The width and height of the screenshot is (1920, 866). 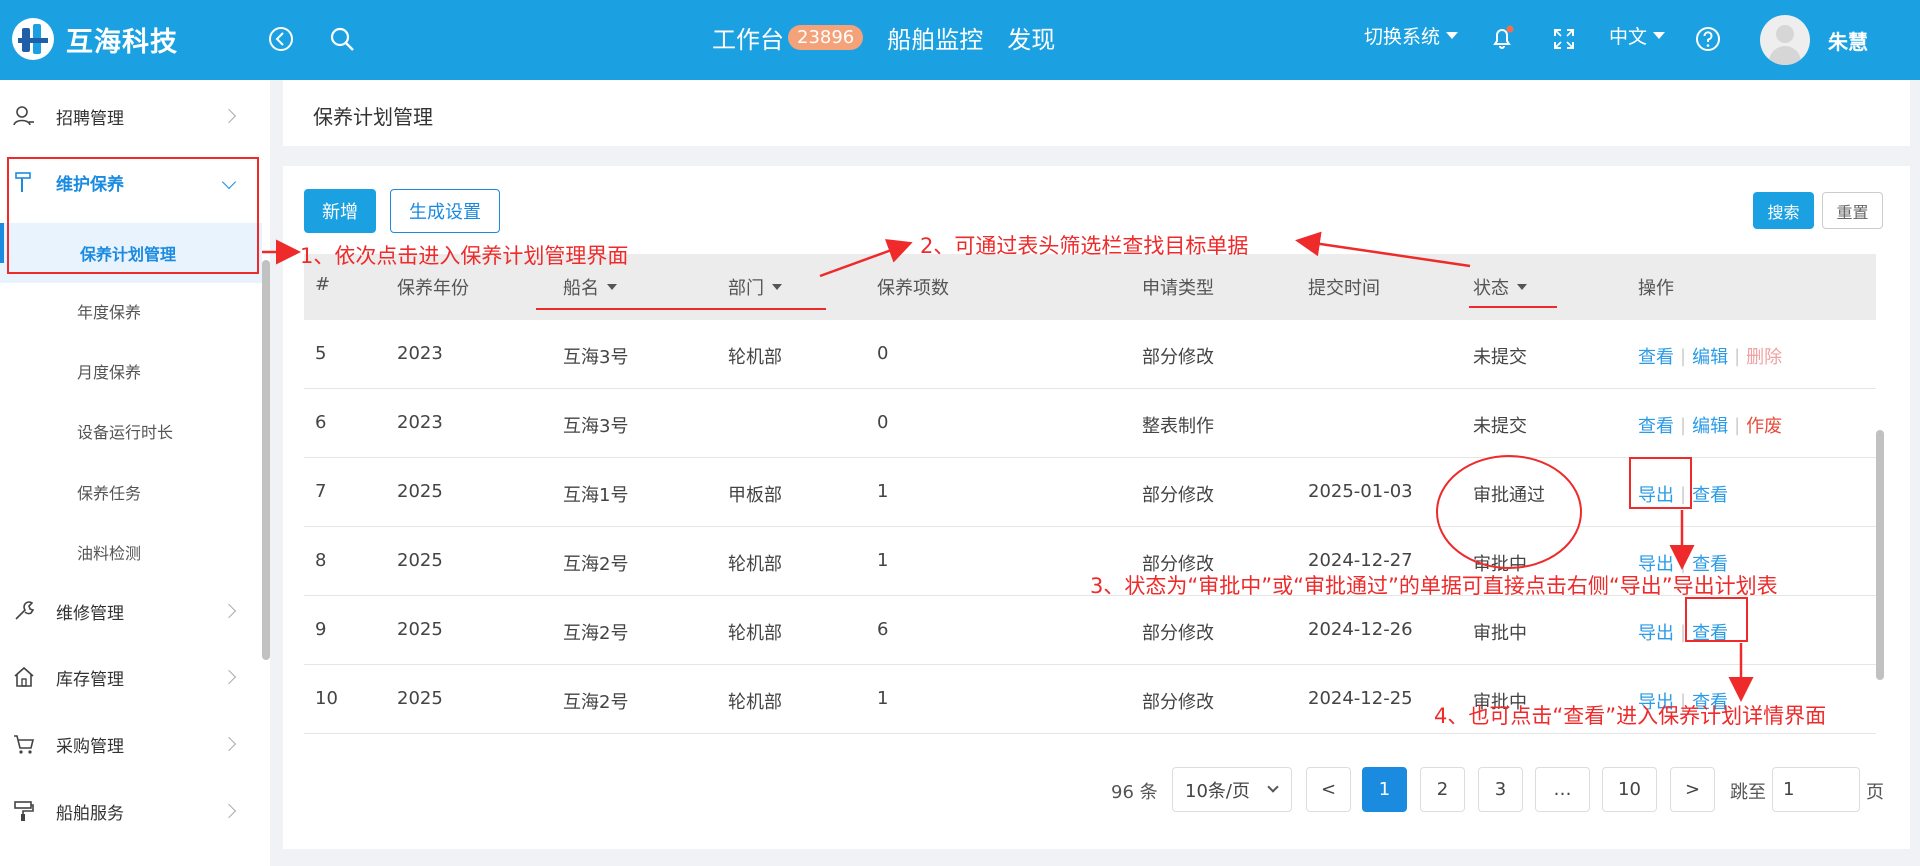 What do you see at coordinates (122, 42) in the screenshot?
I see `logo-text: 互海科技` at bounding box center [122, 42].